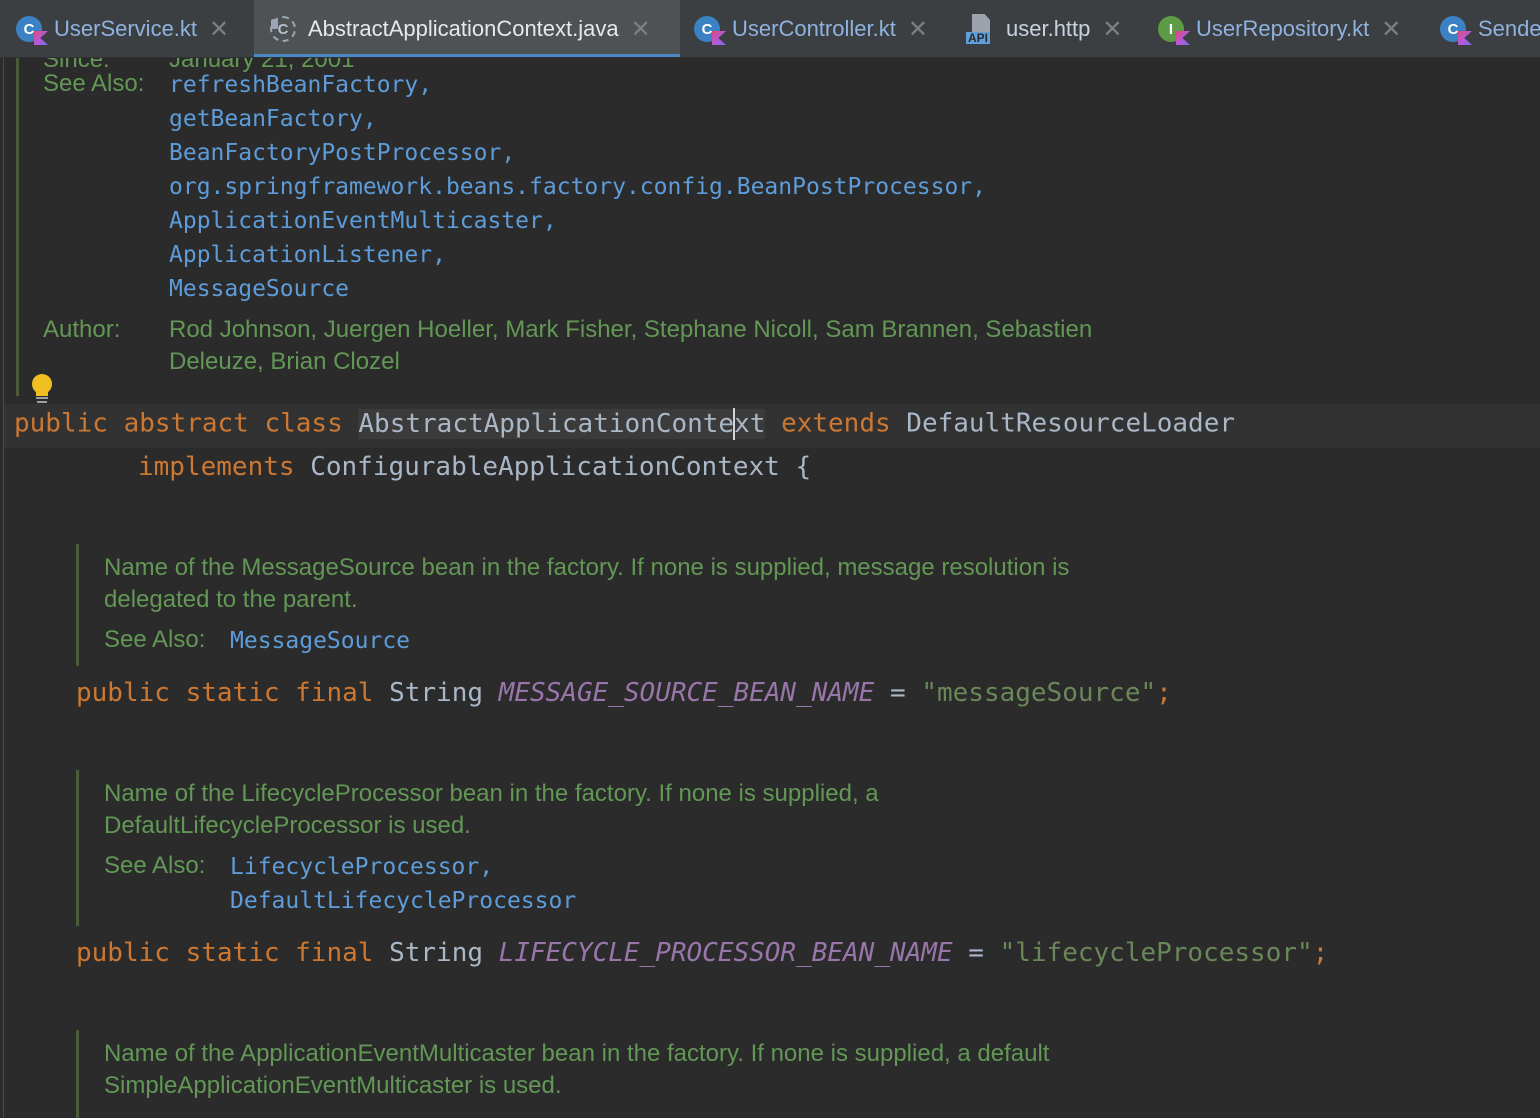  I want to click on tab-user-repository: I UserRepository.kt ✕, so click(1279, 28).